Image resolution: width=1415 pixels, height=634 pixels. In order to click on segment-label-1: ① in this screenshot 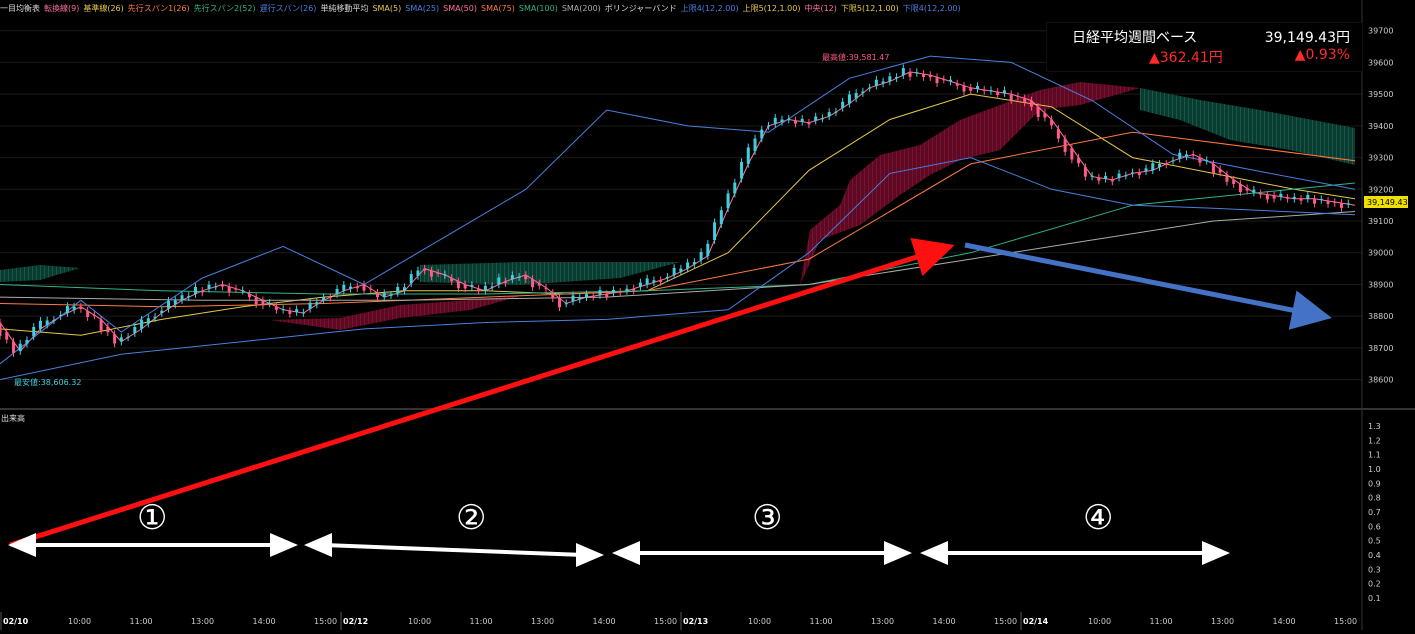, I will do `click(152, 518)`.